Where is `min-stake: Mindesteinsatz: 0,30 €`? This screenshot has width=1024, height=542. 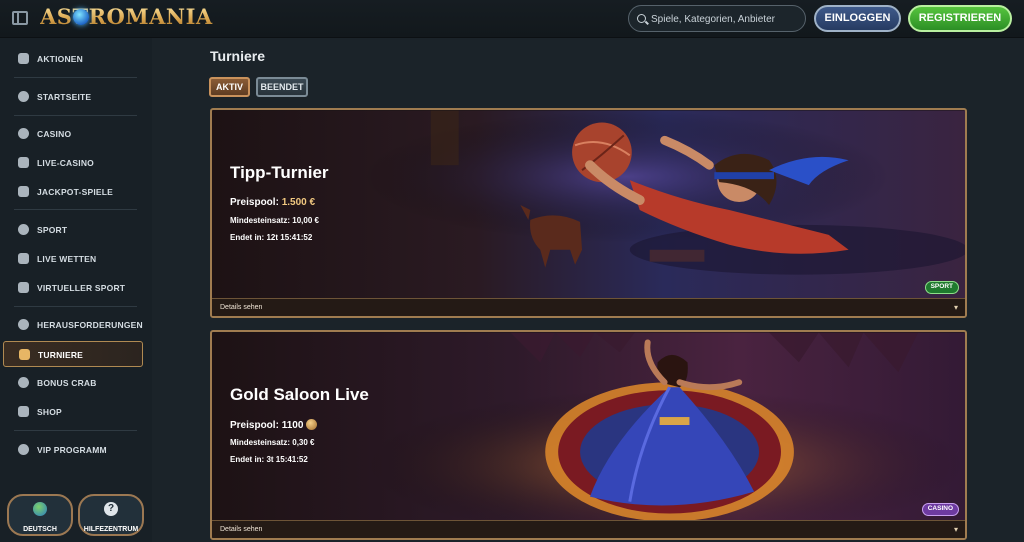
min-stake: Mindesteinsatz: 0,30 € is located at coordinates (272, 442).